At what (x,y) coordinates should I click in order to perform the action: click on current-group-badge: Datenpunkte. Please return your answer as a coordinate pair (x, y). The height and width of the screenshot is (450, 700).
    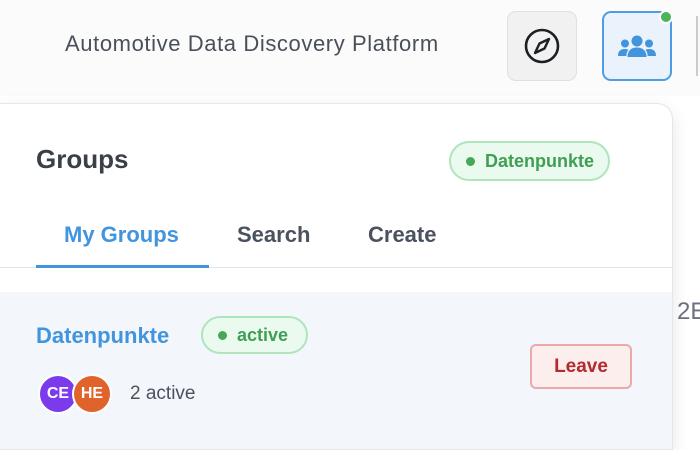
    Looking at the image, I should click on (530, 161).